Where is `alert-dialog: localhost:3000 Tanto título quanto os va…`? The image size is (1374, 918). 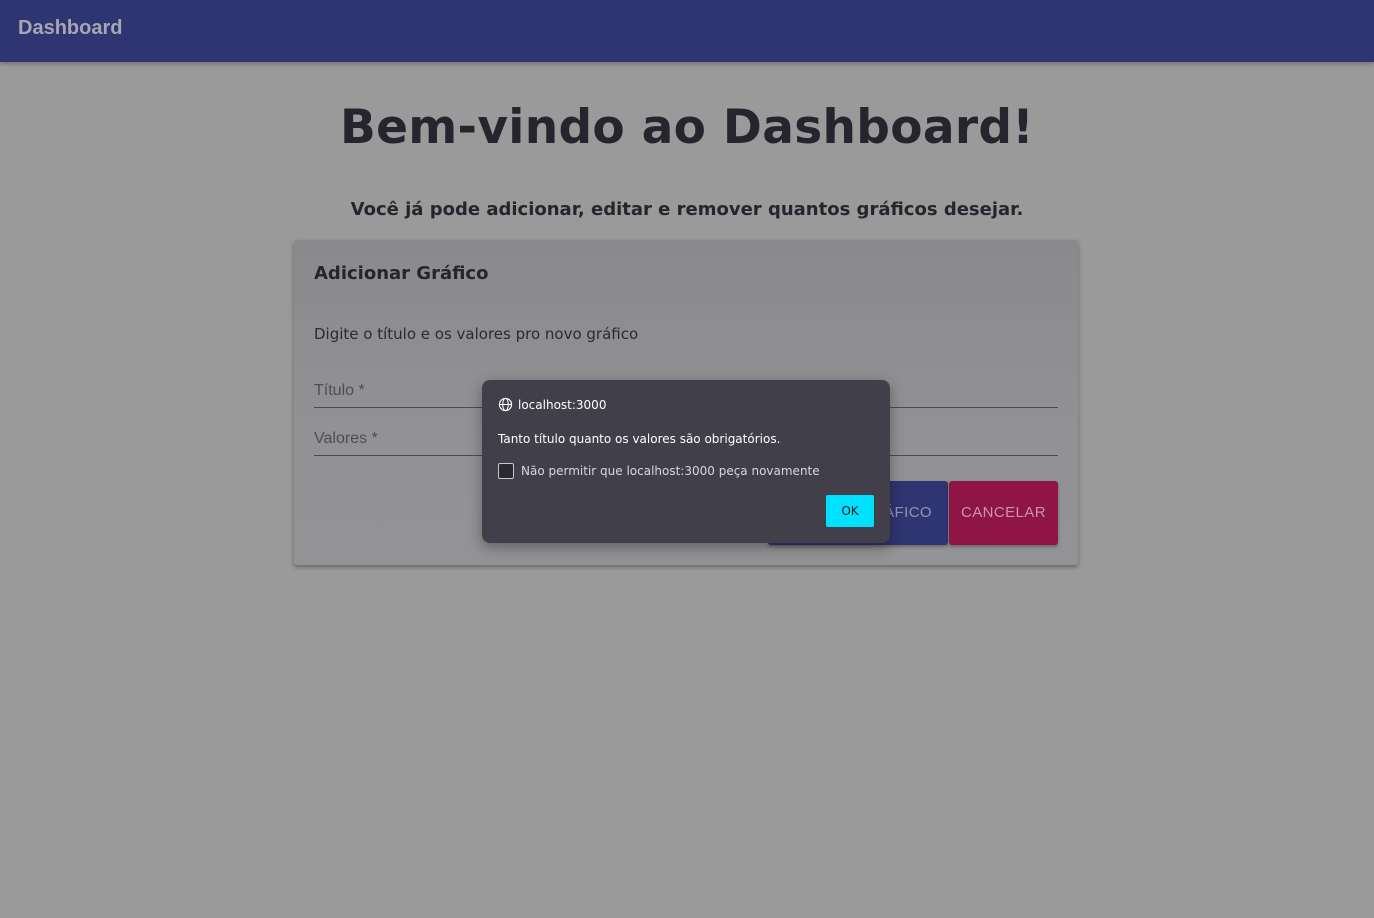
alert-dialog: localhost:3000 Tanto título quanto os va… is located at coordinates (686, 461).